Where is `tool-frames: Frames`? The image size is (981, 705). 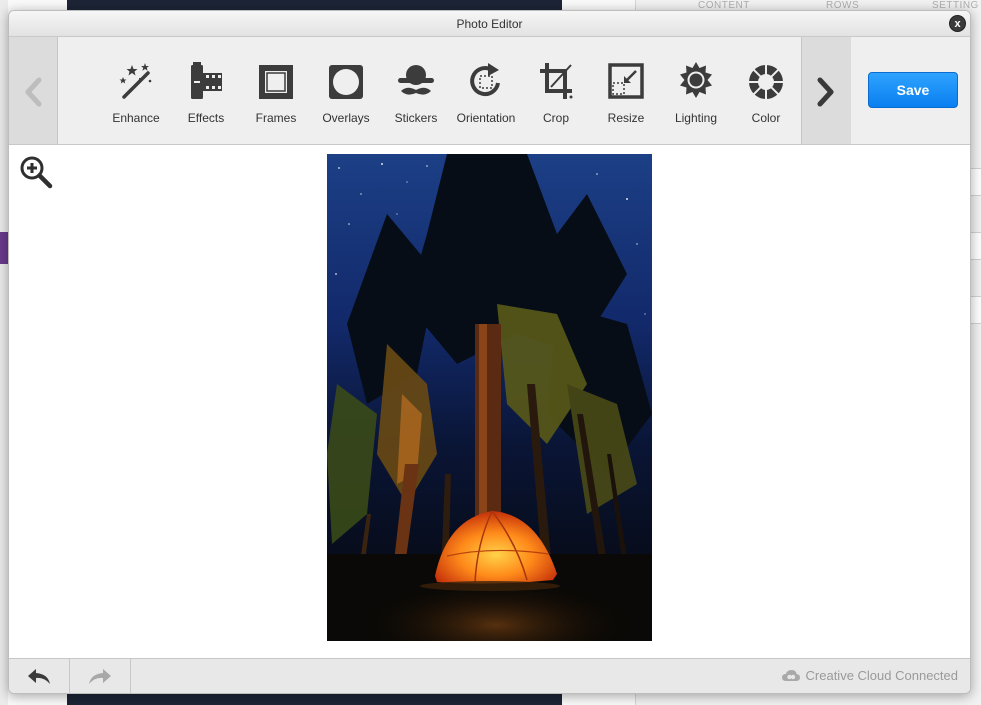 tool-frames: Frames is located at coordinates (276, 90).